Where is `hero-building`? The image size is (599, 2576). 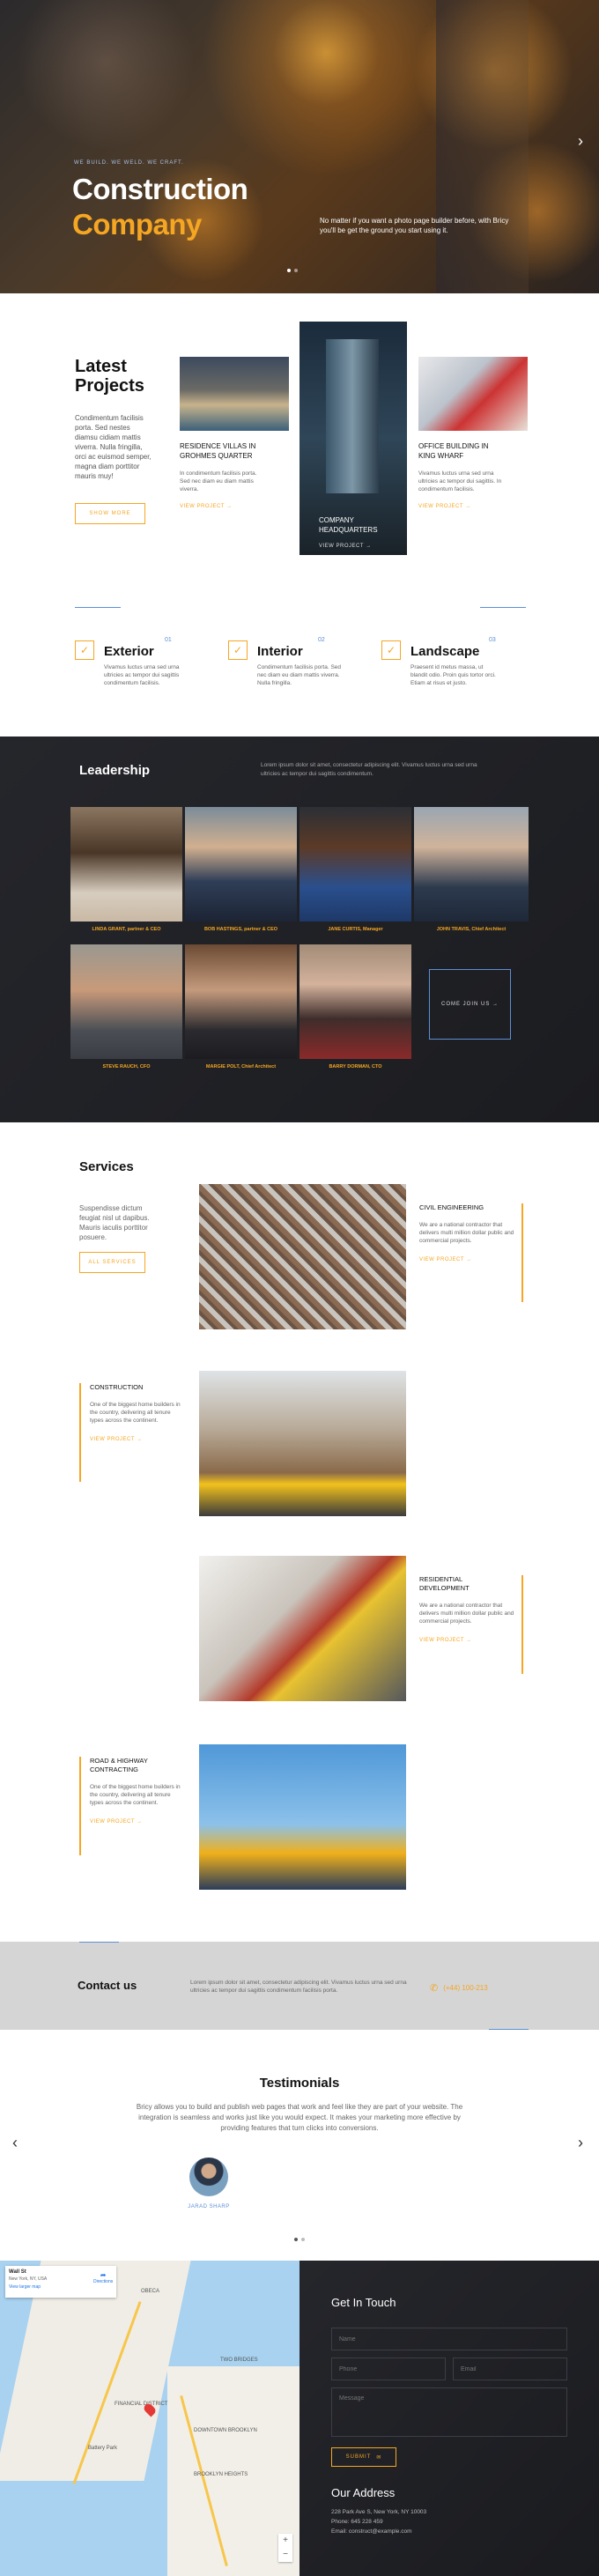 hero-building is located at coordinates (482, 147).